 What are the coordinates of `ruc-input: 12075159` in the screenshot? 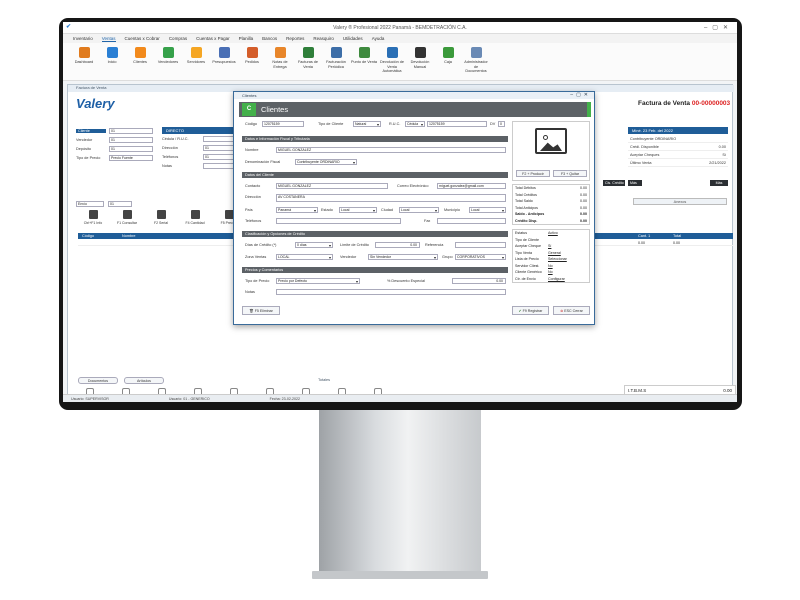 It's located at (457, 124).